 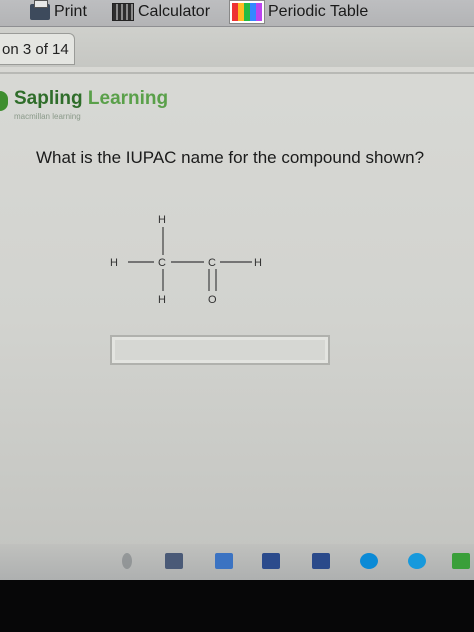 What do you see at coordinates (237, 73) in the screenshot?
I see `content-divider` at bounding box center [237, 73].